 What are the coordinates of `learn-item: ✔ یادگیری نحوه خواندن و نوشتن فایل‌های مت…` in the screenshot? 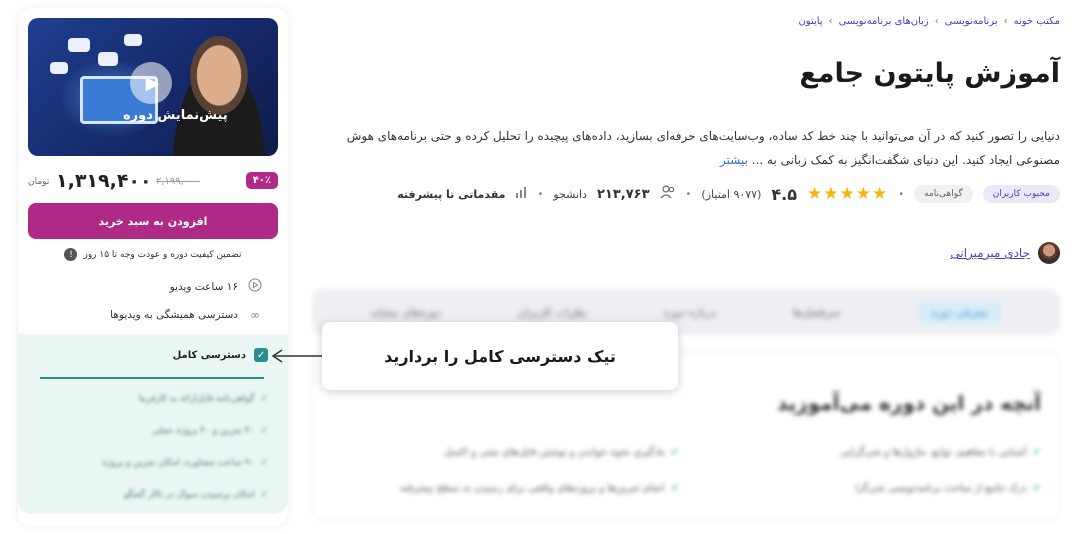 It's located at (561, 452).